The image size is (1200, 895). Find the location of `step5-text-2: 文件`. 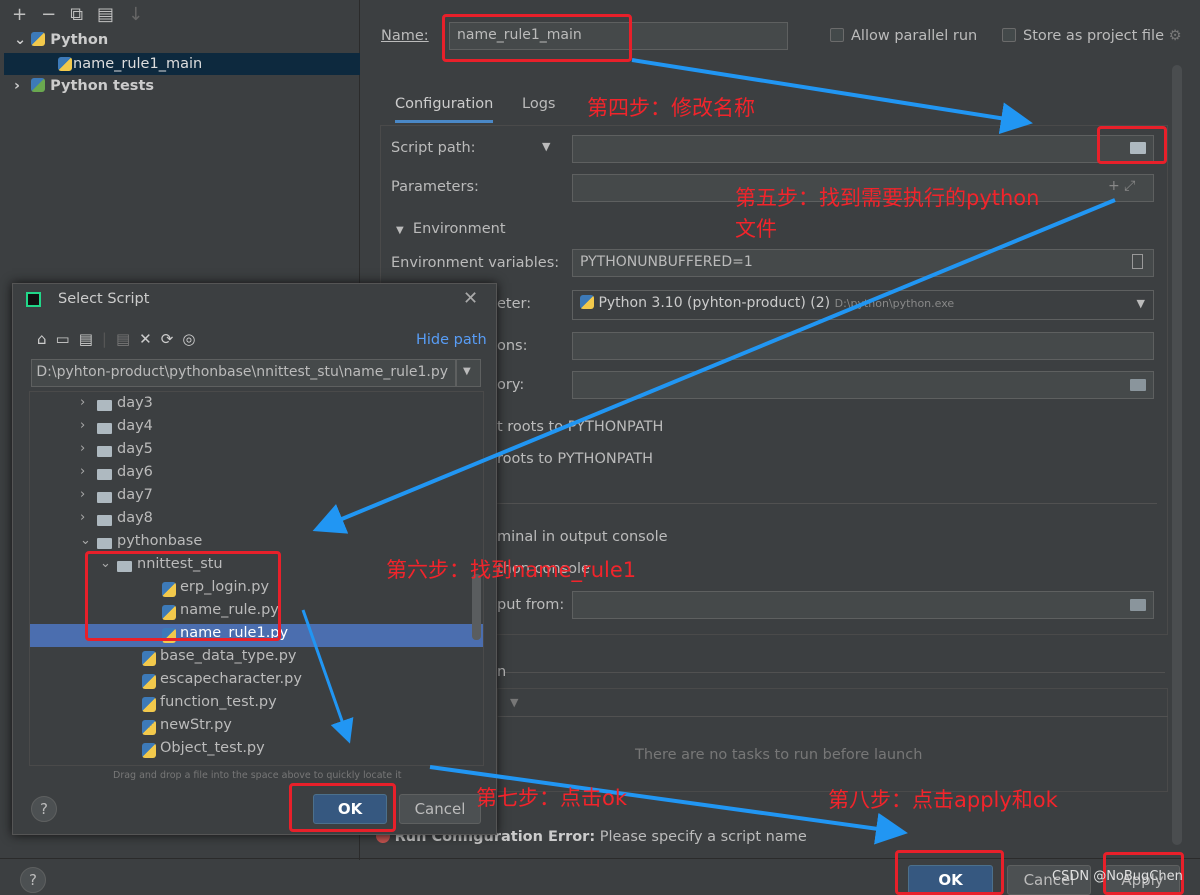

step5-text-2: 文件 is located at coordinates (756, 229).